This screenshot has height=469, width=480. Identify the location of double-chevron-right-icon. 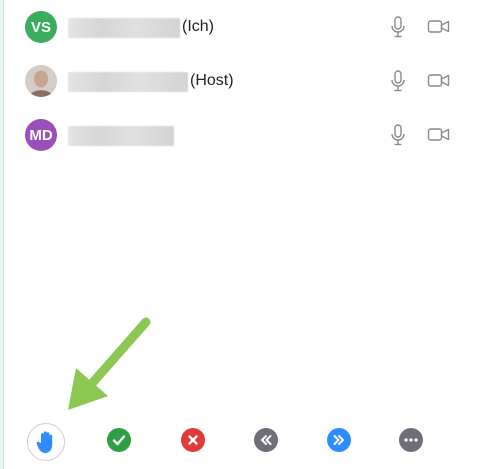
(339, 440).